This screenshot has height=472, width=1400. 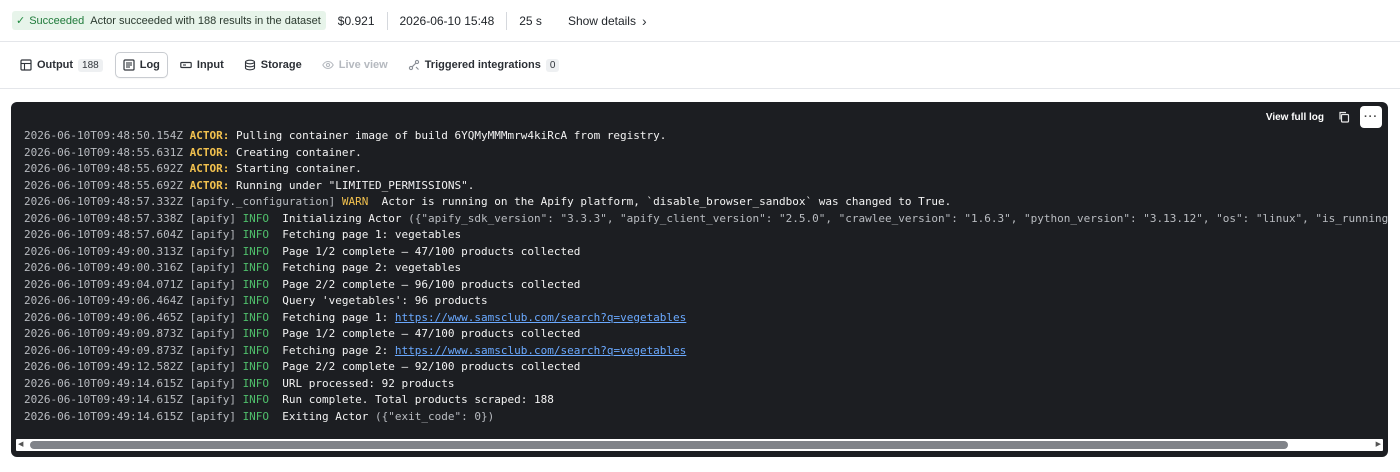 I want to click on log-message: Starting container., so click(x=295, y=168).